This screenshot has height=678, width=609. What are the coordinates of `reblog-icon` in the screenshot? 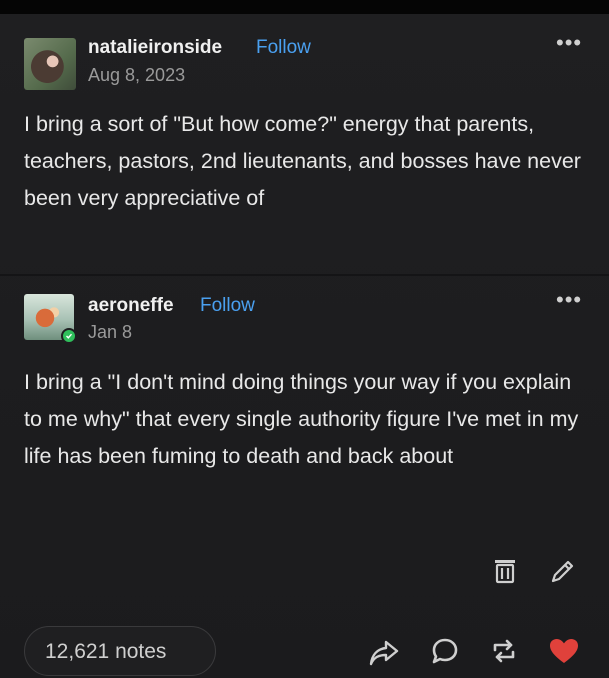 It's located at (504, 653).